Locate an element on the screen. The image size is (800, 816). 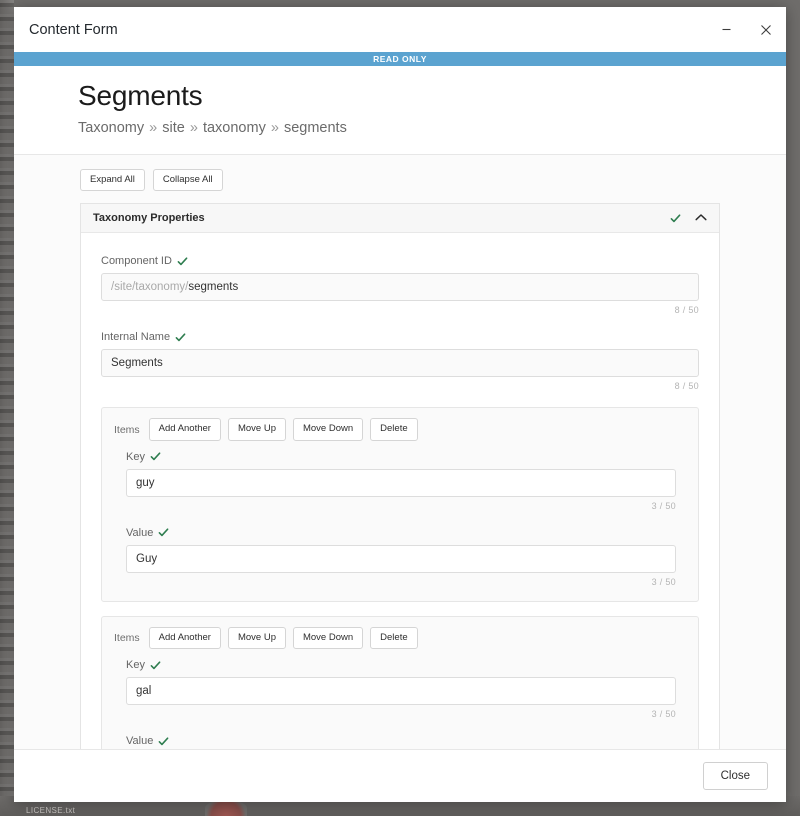
component-id-valid-check-icon is located at coordinates (182, 261).